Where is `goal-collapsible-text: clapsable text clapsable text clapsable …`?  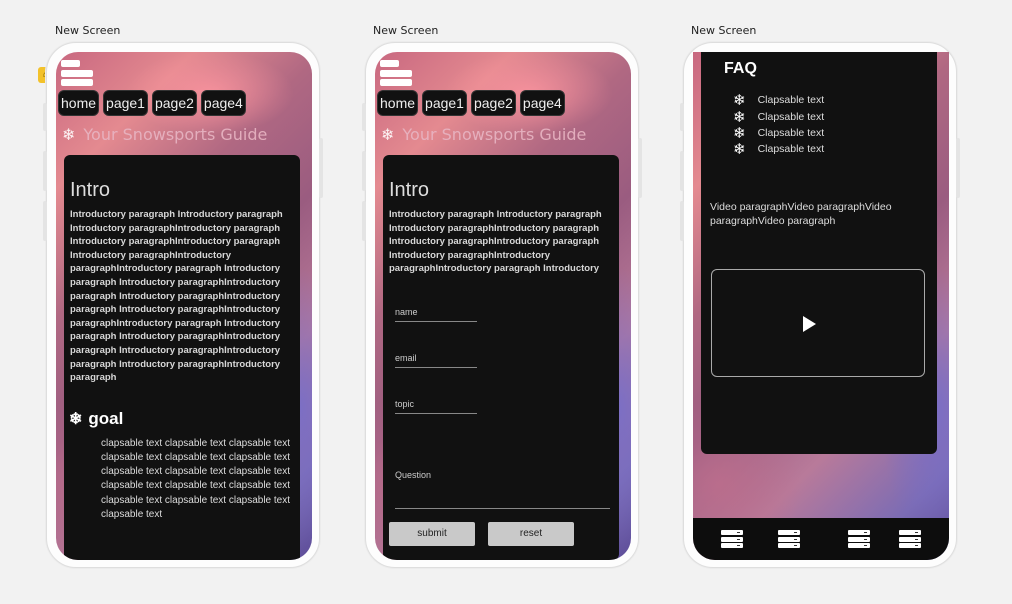 goal-collapsible-text: clapsable text clapsable text clapsable … is located at coordinates (195, 478).